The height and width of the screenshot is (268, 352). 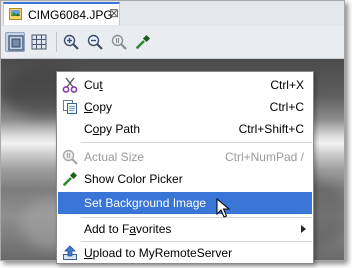 What do you see at coordinates (70, 253) in the screenshot?
I see `upload-icon` at bounding box center [70, 253].